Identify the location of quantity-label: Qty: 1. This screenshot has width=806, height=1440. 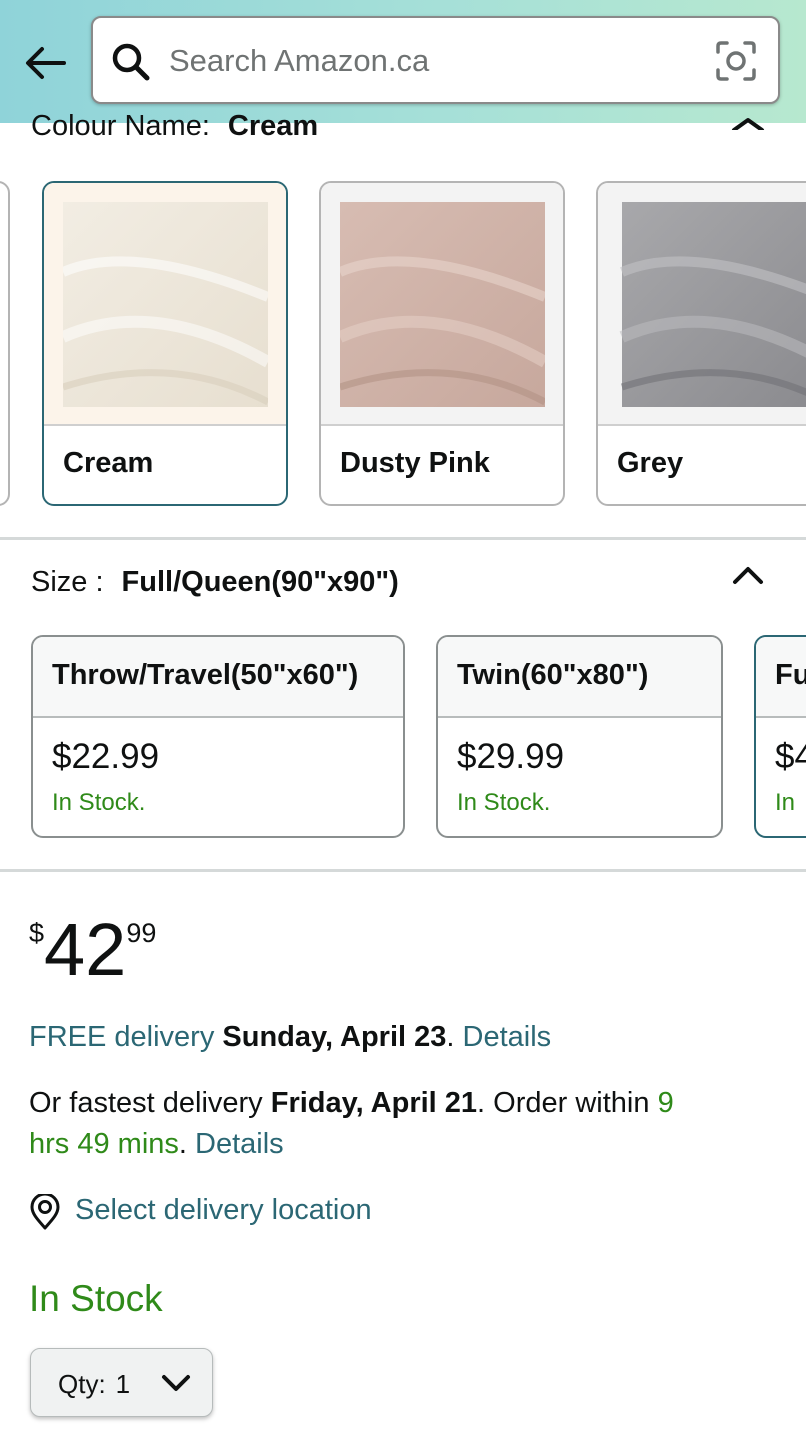
(94, 1384).